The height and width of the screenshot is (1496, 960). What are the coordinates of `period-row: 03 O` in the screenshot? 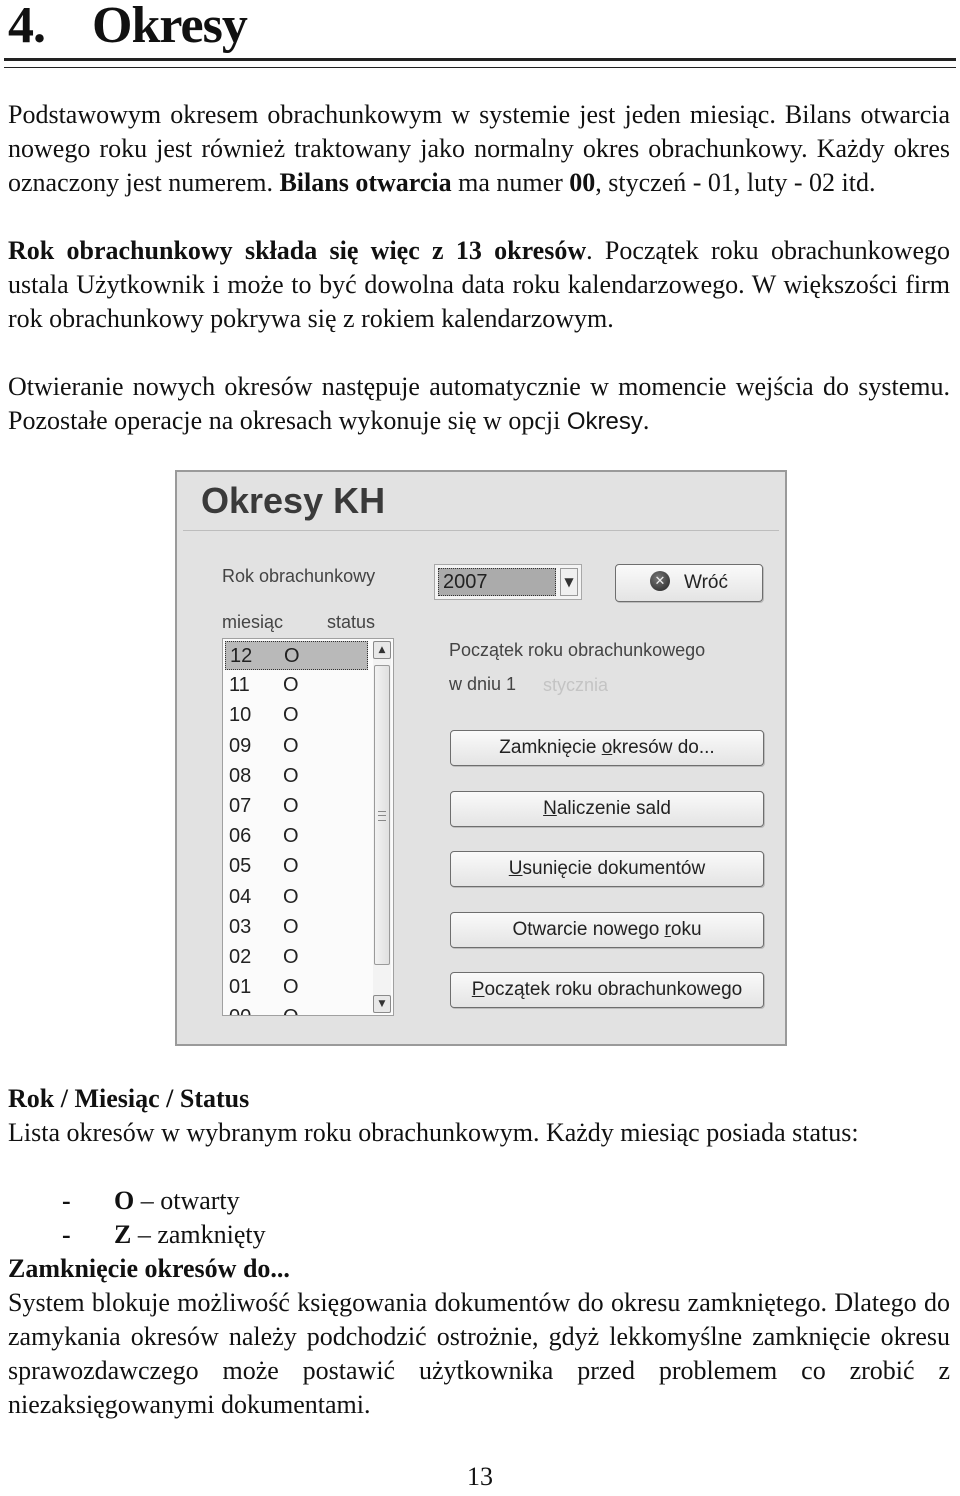 It's located at (296, 927).